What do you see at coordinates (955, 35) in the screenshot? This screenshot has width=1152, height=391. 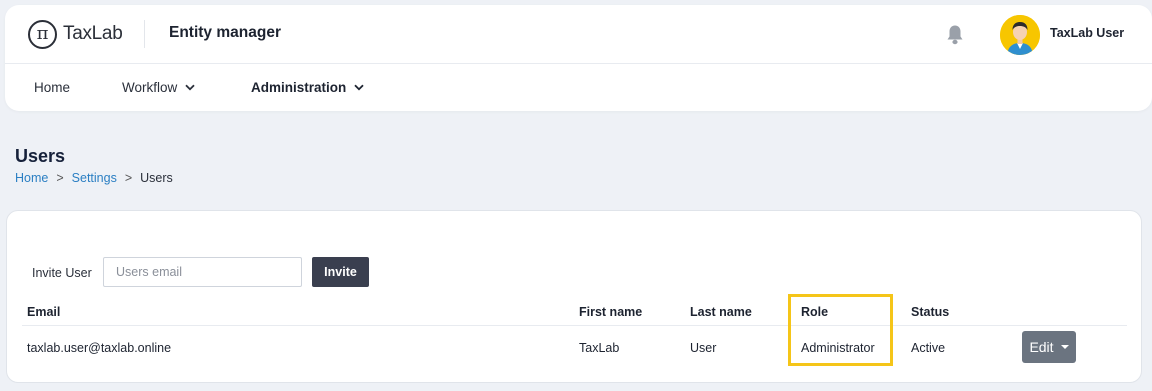 I see `bell-icon` at bounding box center [955, 35].